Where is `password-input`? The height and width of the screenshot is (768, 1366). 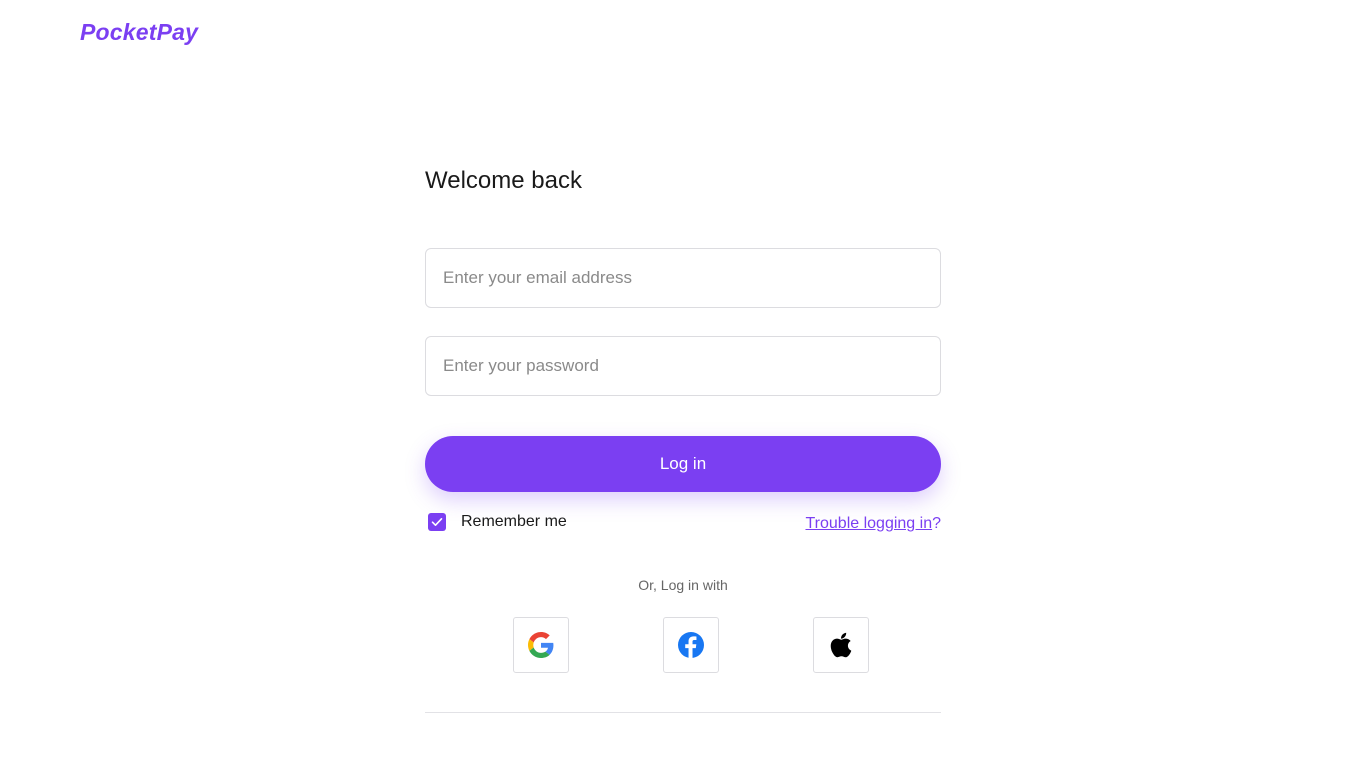
password-input is located at coordinates (683, 366).